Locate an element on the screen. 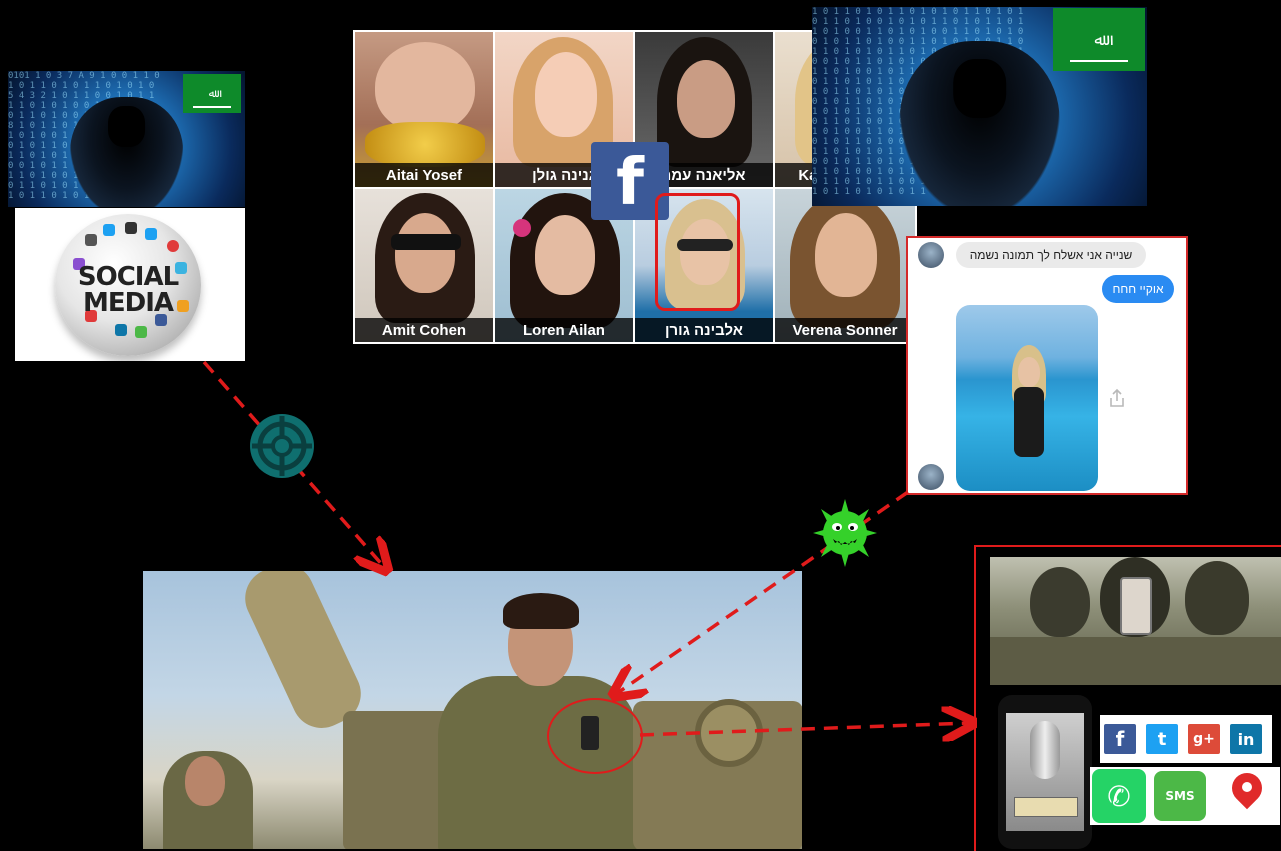  social-share-row: f t g+ in is located at coordinates (1186, 739).